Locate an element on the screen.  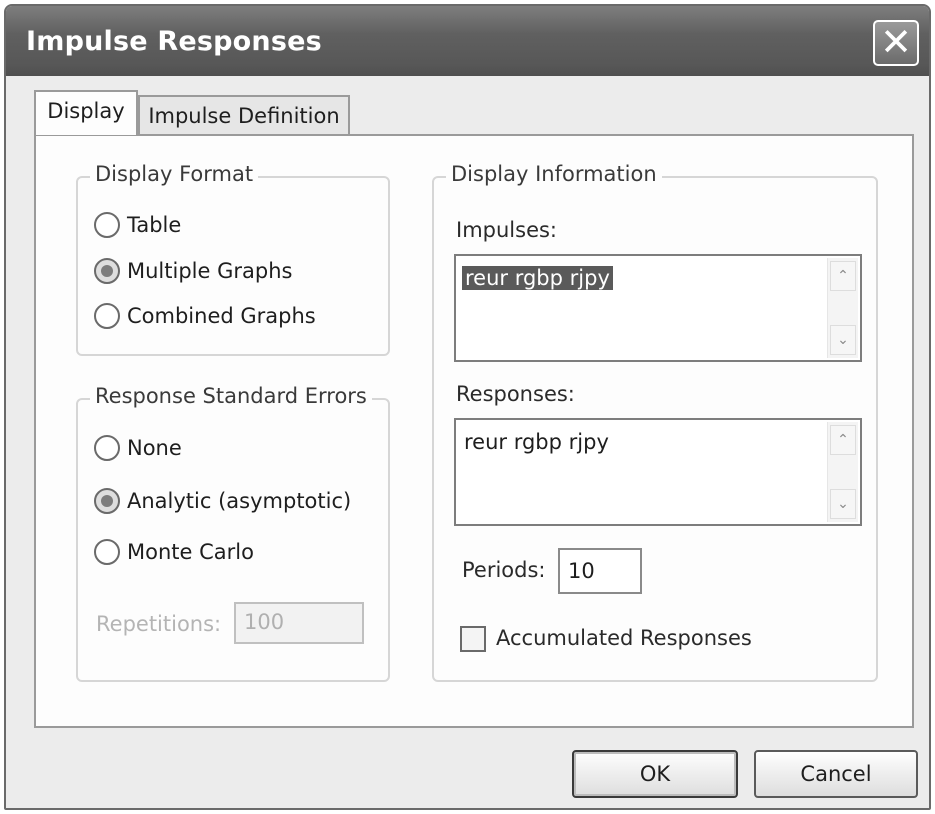
display-information-legend: Display Information is located at coordinates (554, 174).